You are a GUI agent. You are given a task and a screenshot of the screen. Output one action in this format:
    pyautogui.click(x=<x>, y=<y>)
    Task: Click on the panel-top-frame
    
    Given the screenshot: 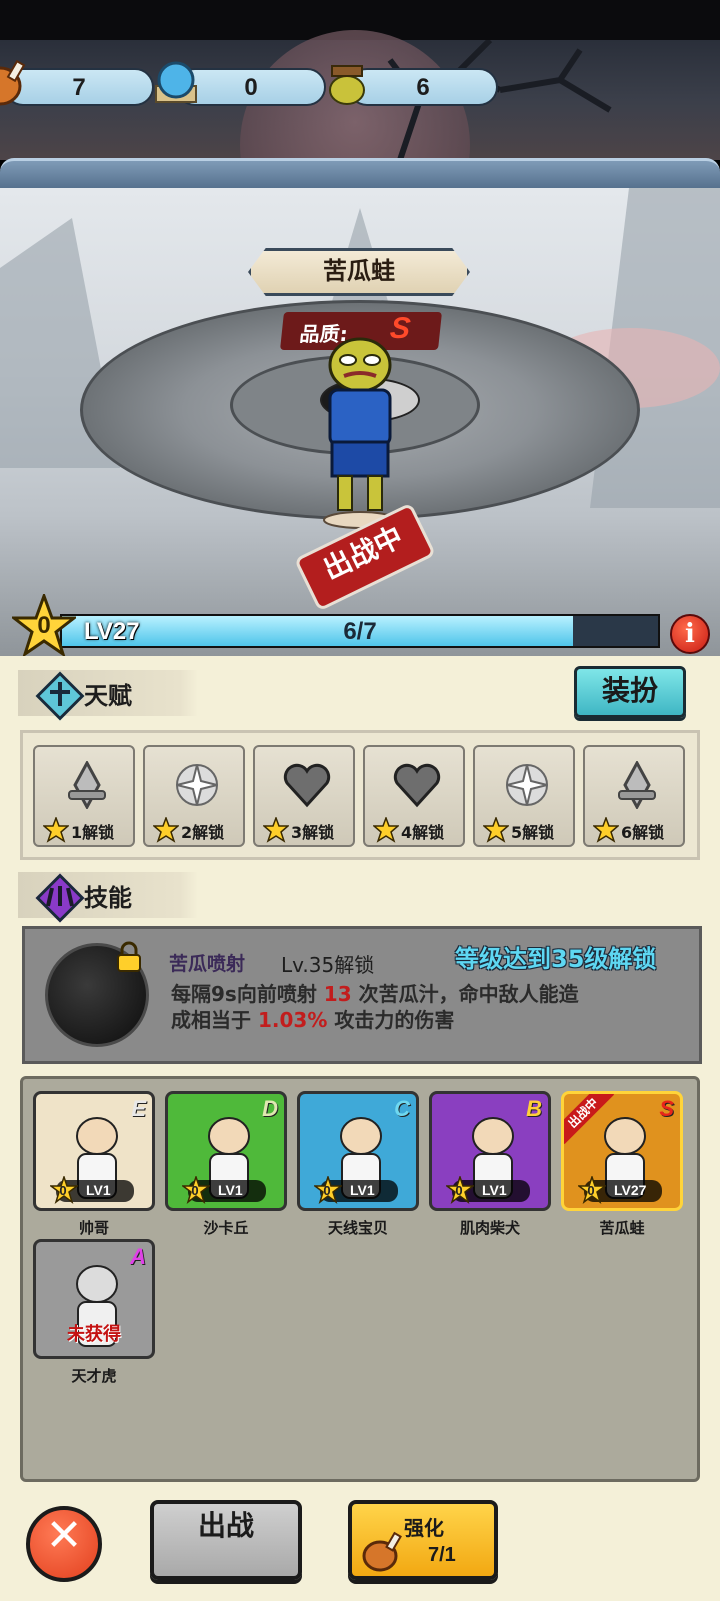 What is the action you would take?
    pyautogui.click(x=360, y=173)
    